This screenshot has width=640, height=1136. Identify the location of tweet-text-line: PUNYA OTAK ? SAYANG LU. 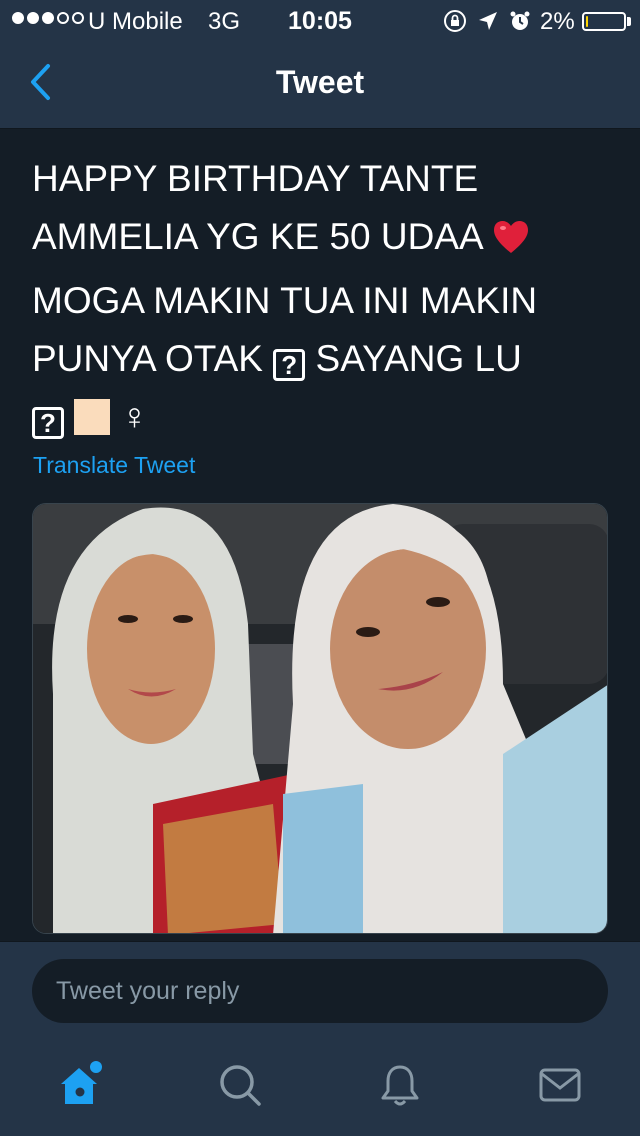
(312, 359).